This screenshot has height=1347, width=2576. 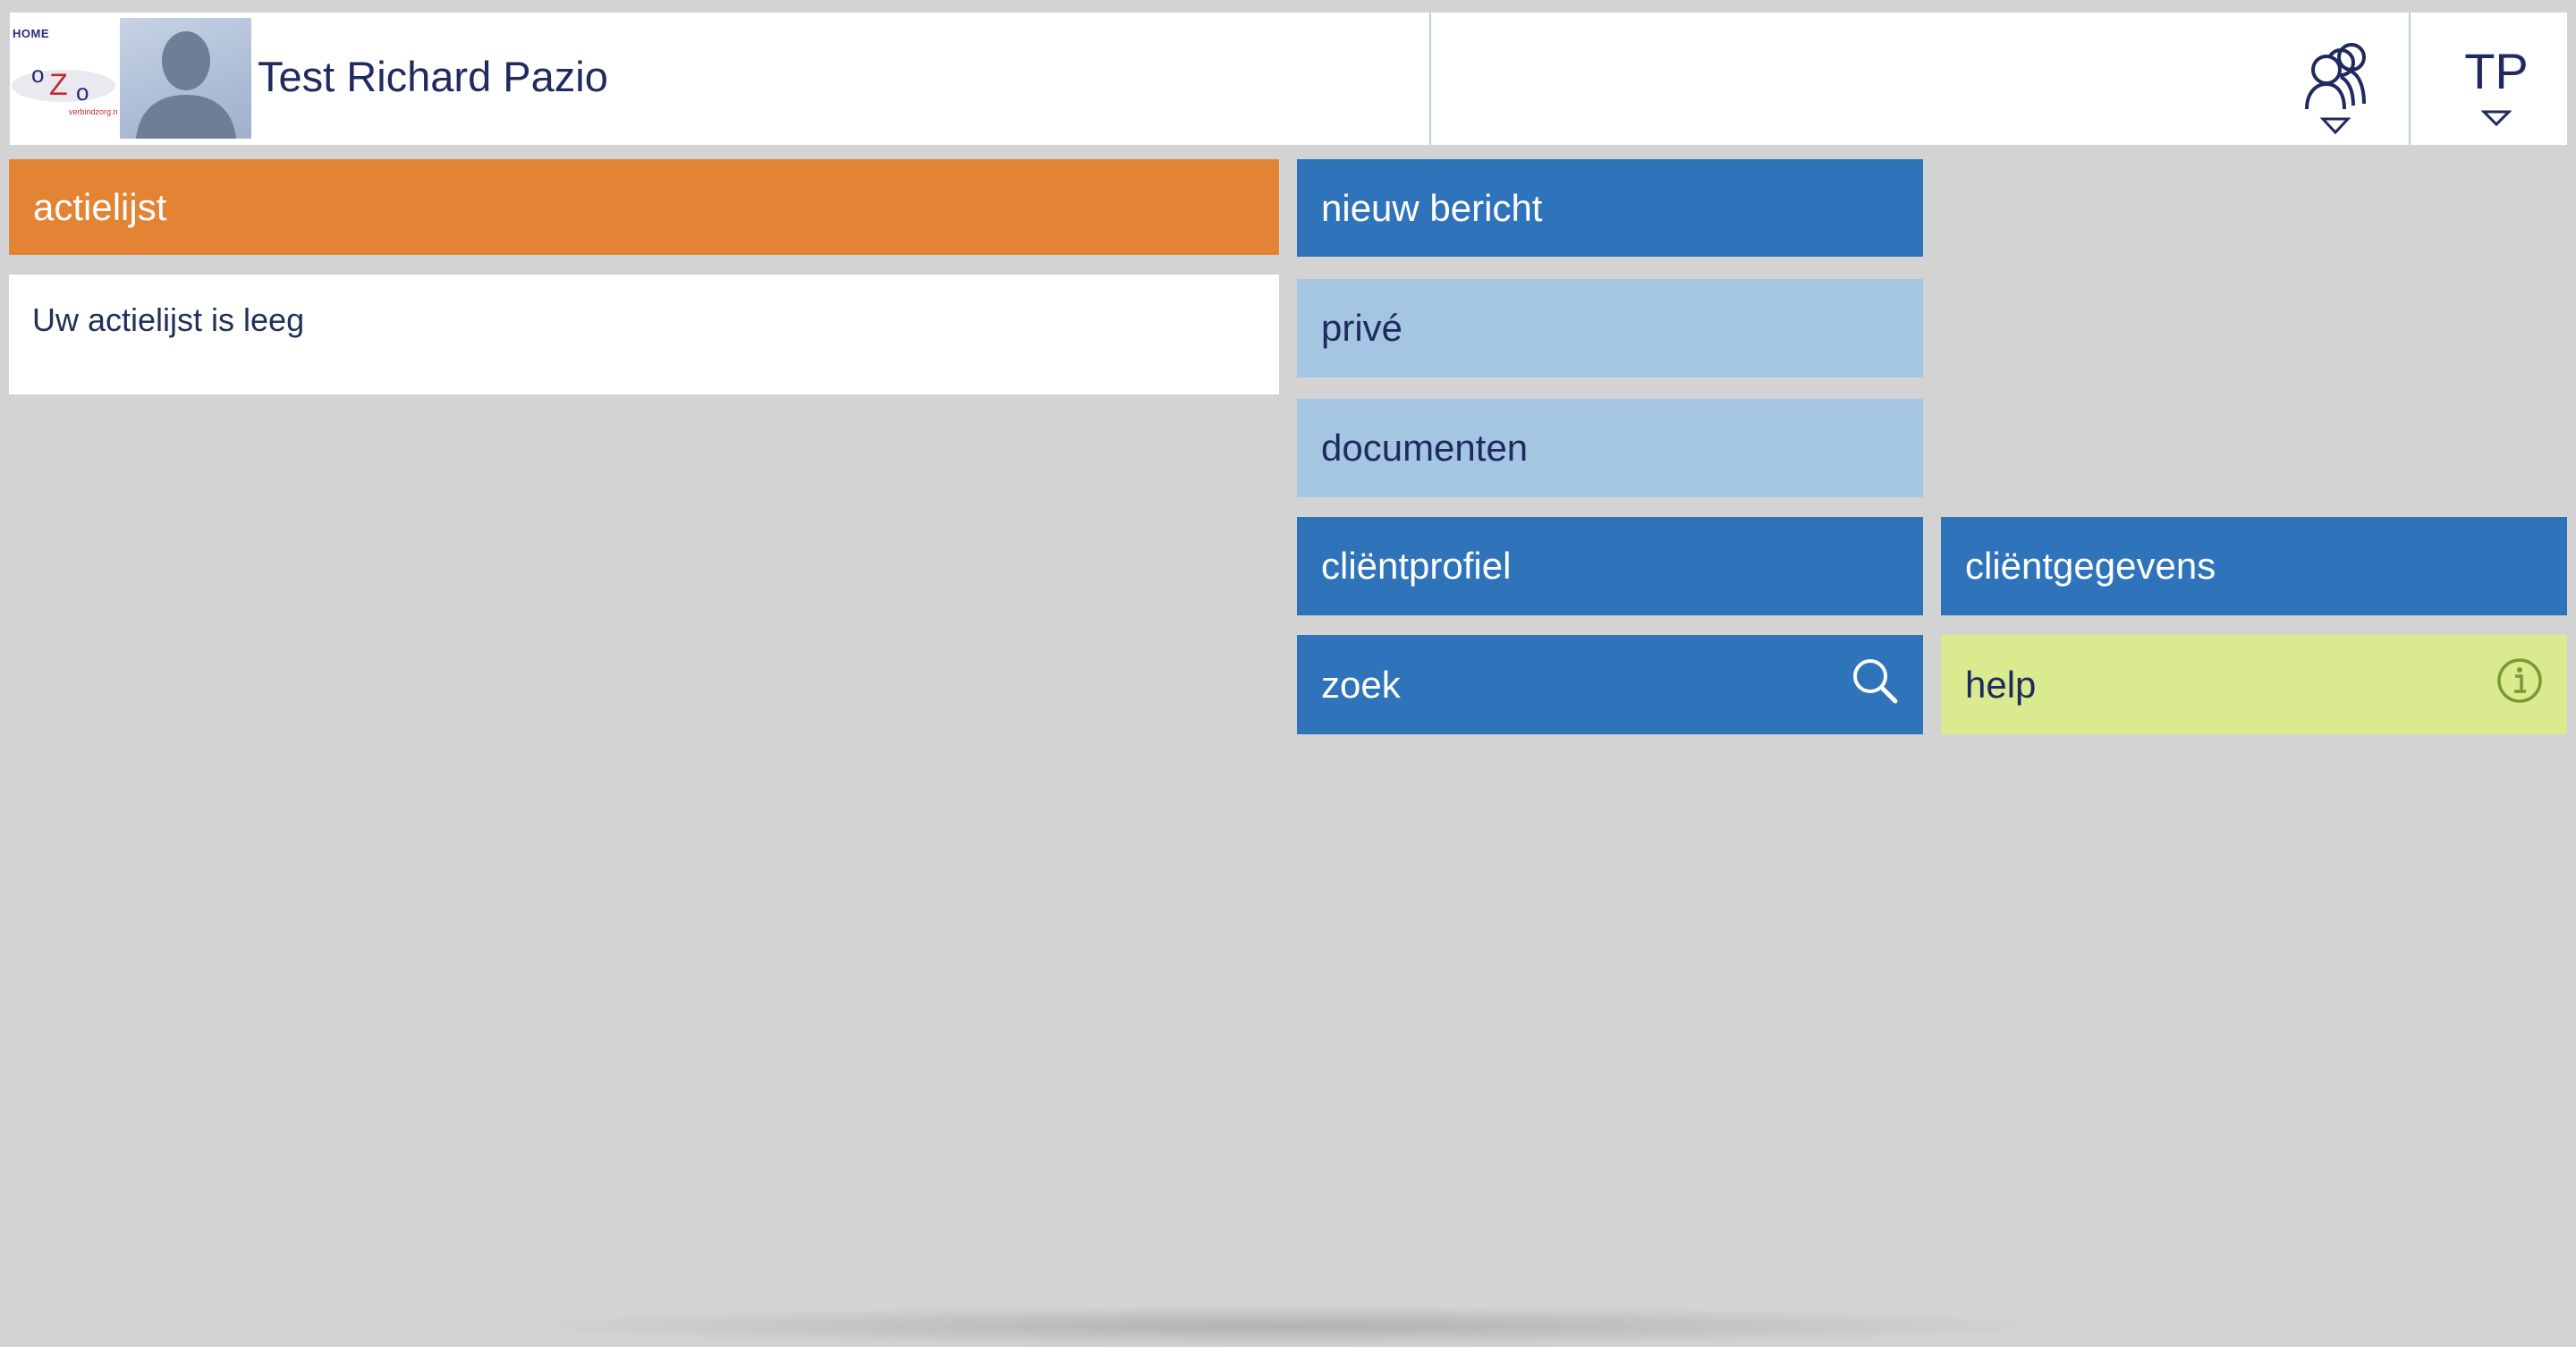 I want to click on new-message-label: nieuw bericht, so click(x=1432, y=207).